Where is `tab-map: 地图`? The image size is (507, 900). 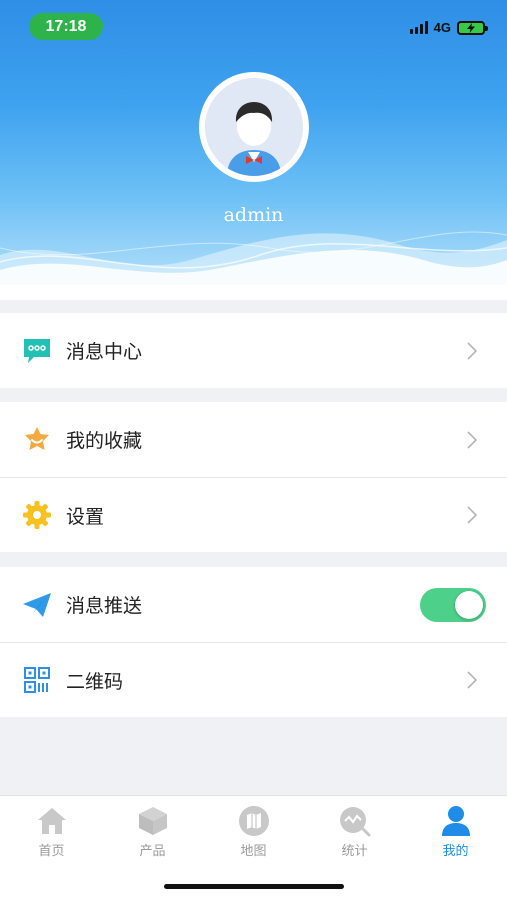 tab-map: 地图 is located at coordinates (253, 831).